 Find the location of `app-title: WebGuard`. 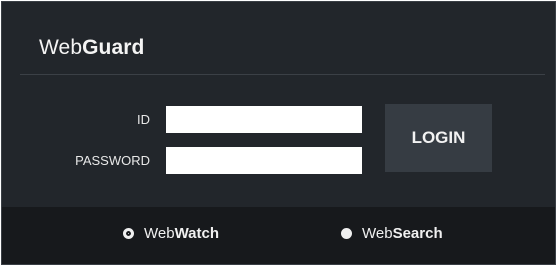

app-title: WebGuard is located at coordinates (91, 48).